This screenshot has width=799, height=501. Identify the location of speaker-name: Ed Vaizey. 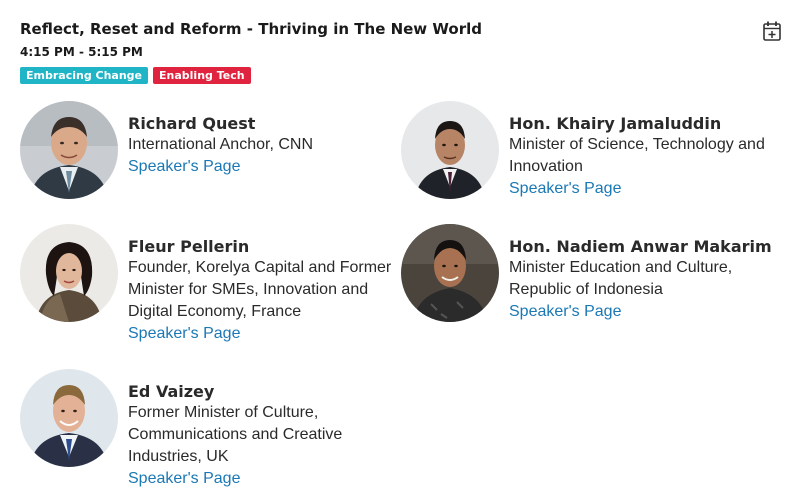
(171, 391).